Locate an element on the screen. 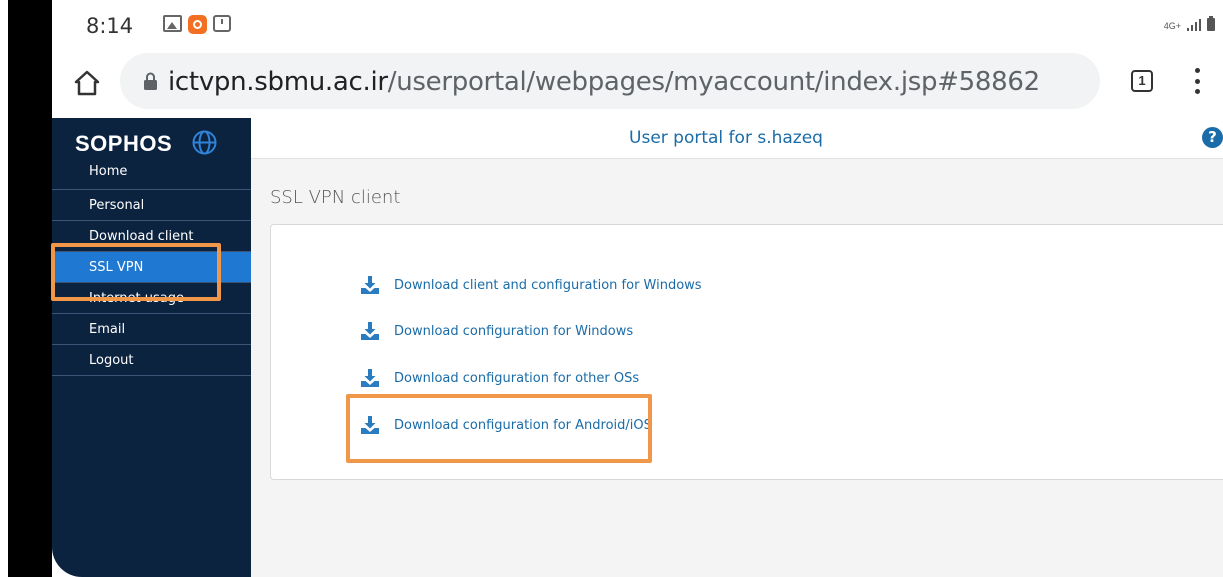 The height and width of the screenshot is (577, 1223). logo-area: SOPHOS is located at coordinates (151, 138).